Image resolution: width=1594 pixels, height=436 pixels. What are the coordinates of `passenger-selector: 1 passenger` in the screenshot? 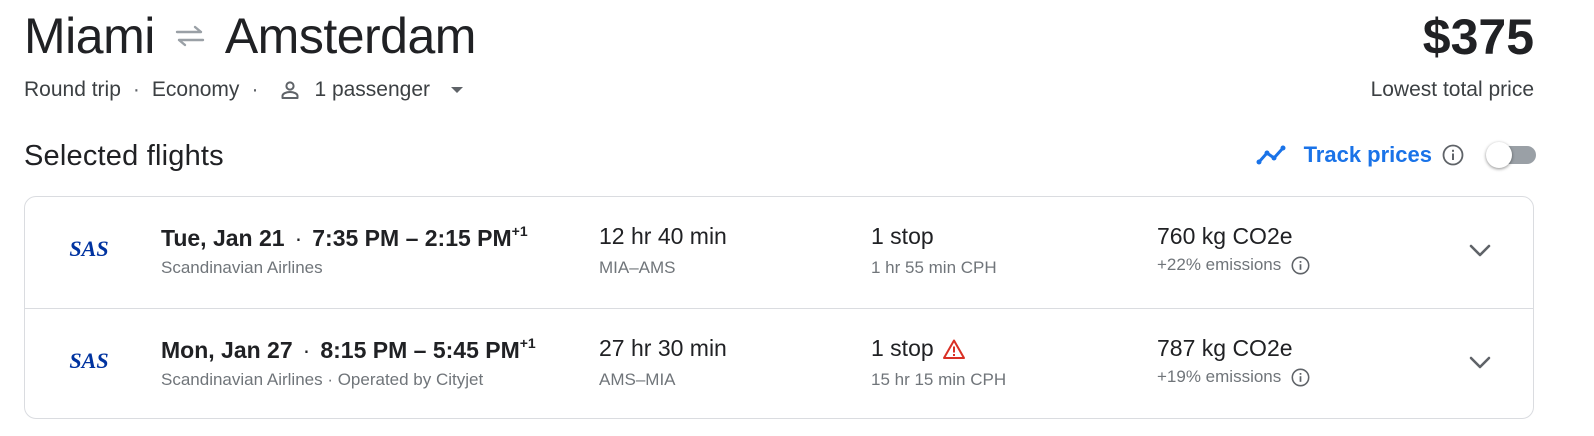 It's located at (372, 90).